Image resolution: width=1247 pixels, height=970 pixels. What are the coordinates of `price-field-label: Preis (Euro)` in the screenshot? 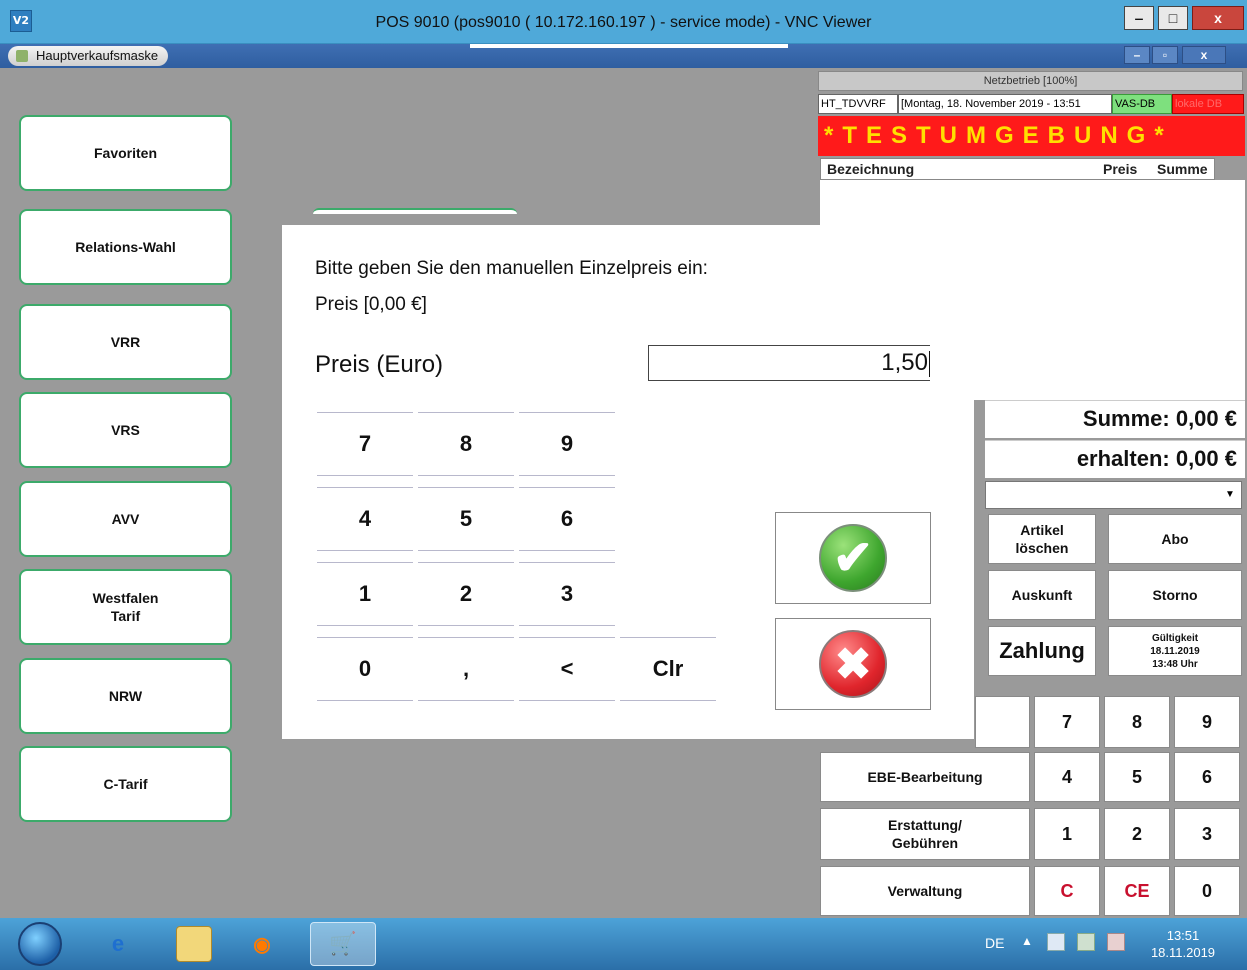 It's located at (379, 364).